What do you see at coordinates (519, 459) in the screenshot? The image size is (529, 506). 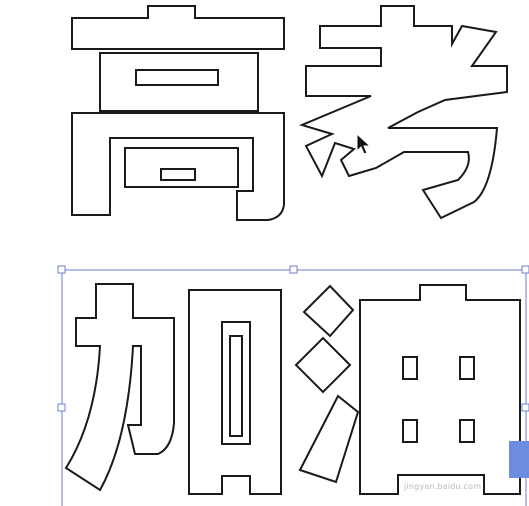 I see `edge-panel-tab` at bounding box center [519, 459].